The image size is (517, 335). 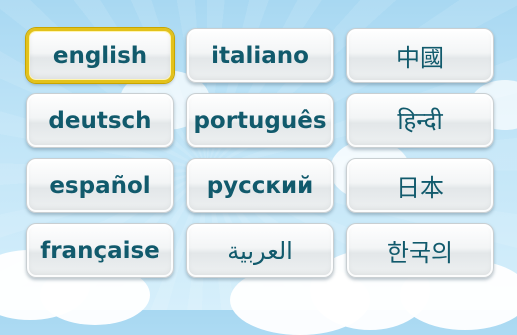 What do you see at coordinates (420, 253) in the screenshot?
I see `language-label: 한국의` at bounding box center [420, 253].